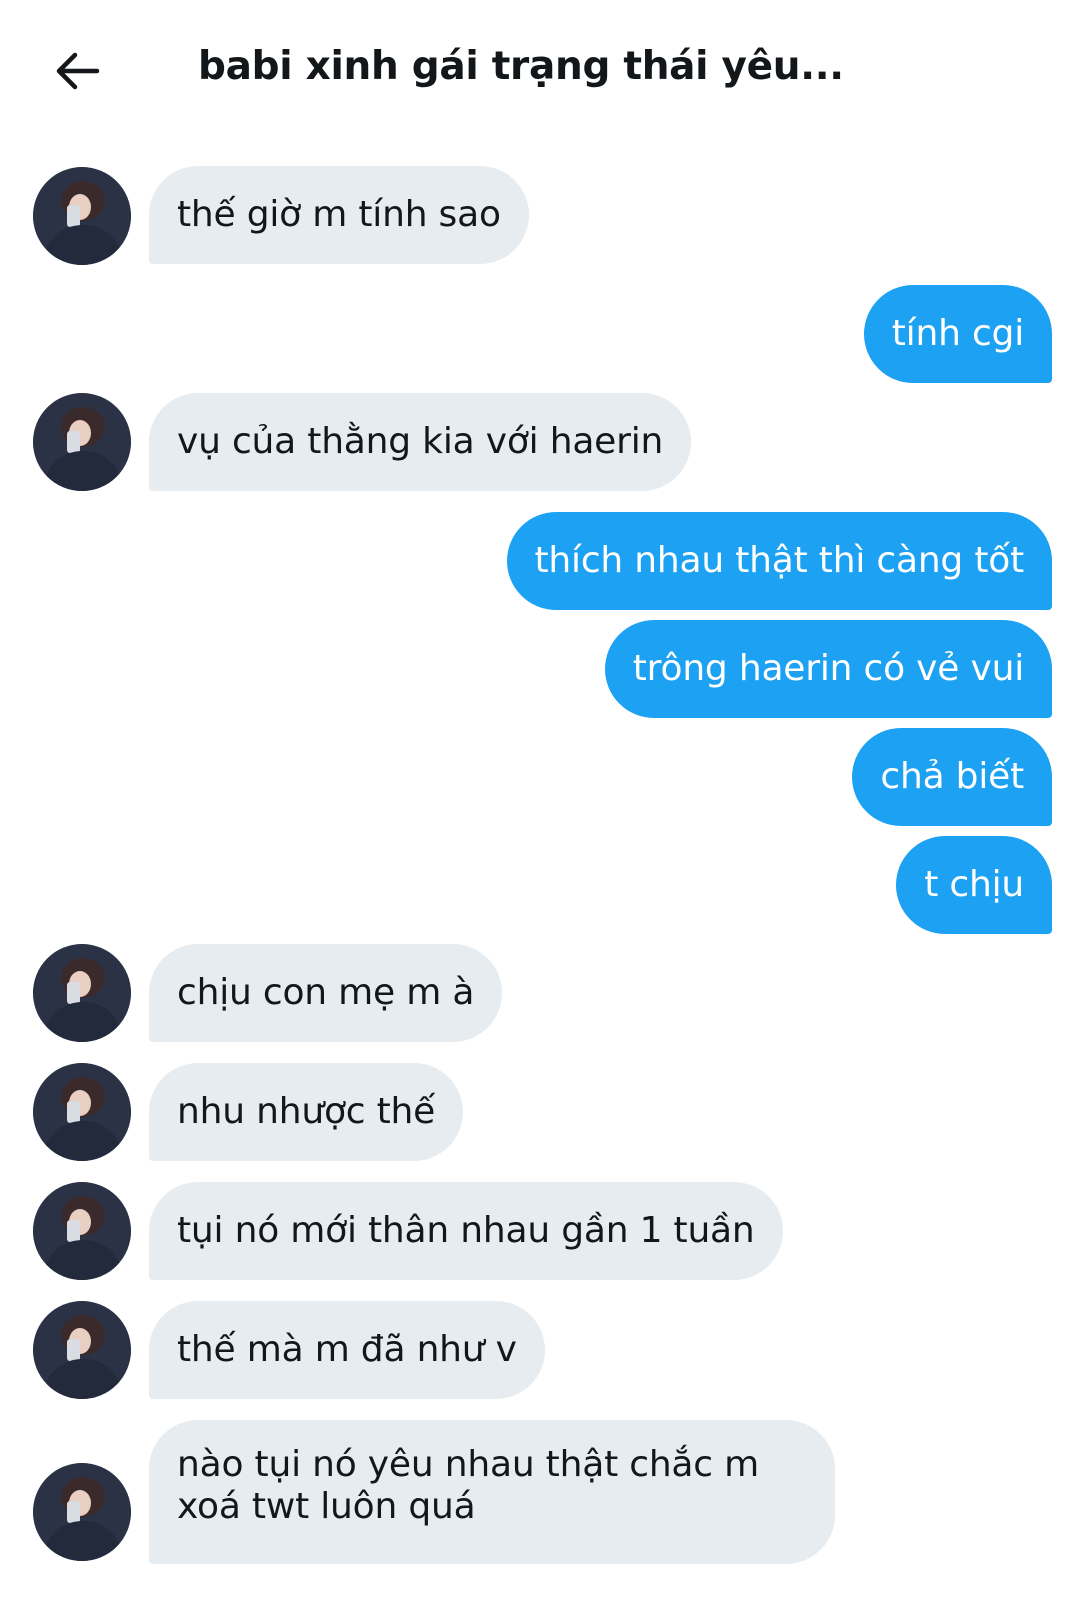 This screenshot has width=1080, height=1597. I want to click on incoming-message-bubble: thế giờ m tính sao, so click(339, 215).